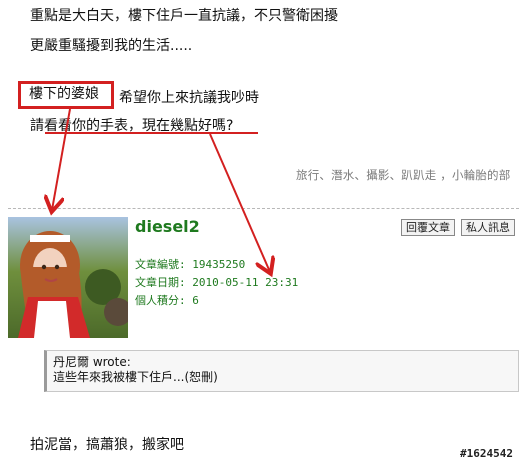 This screenshot has height=464, width=519. I want to click on article-id: 文章編號: 19435250, so click(190, 264).